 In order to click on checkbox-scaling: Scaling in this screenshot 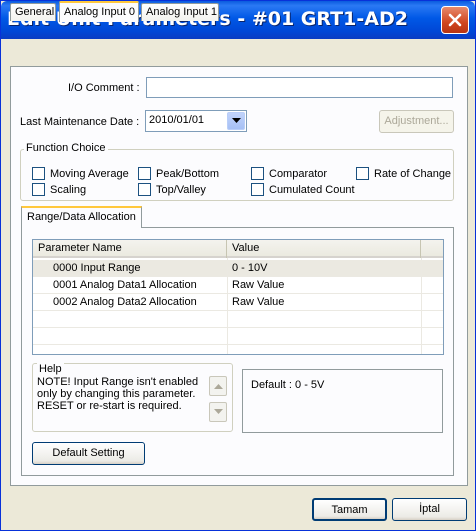, I will do `click(59, 189)`.